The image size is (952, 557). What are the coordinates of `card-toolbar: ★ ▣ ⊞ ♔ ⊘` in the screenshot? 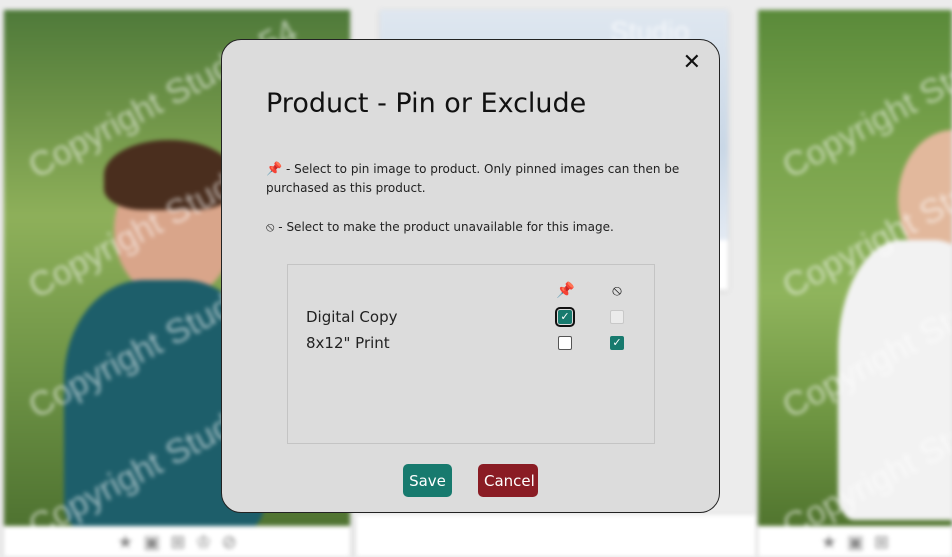 It's located at (177, 542).